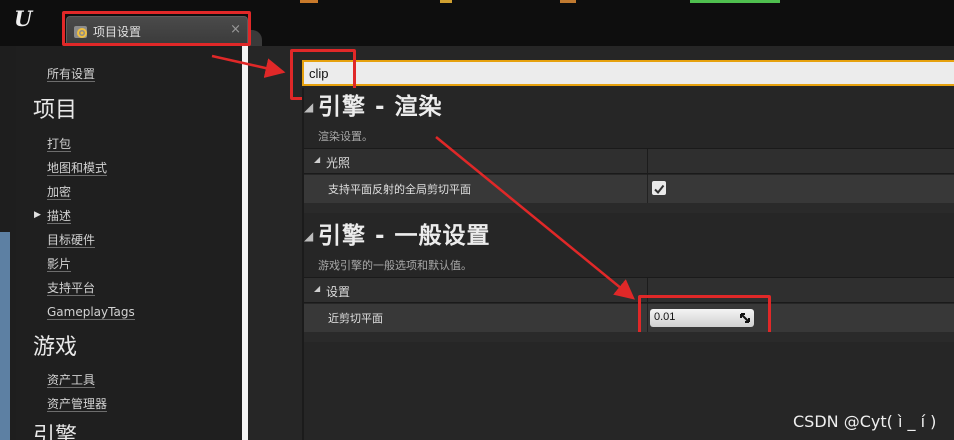 Image resolution: width=954 pixels, height=440 pixels. Describe the element at coordinates (629, 318) in the screenshot. I see `property-row-near-clip-plane: 近剪切平面` at that location.